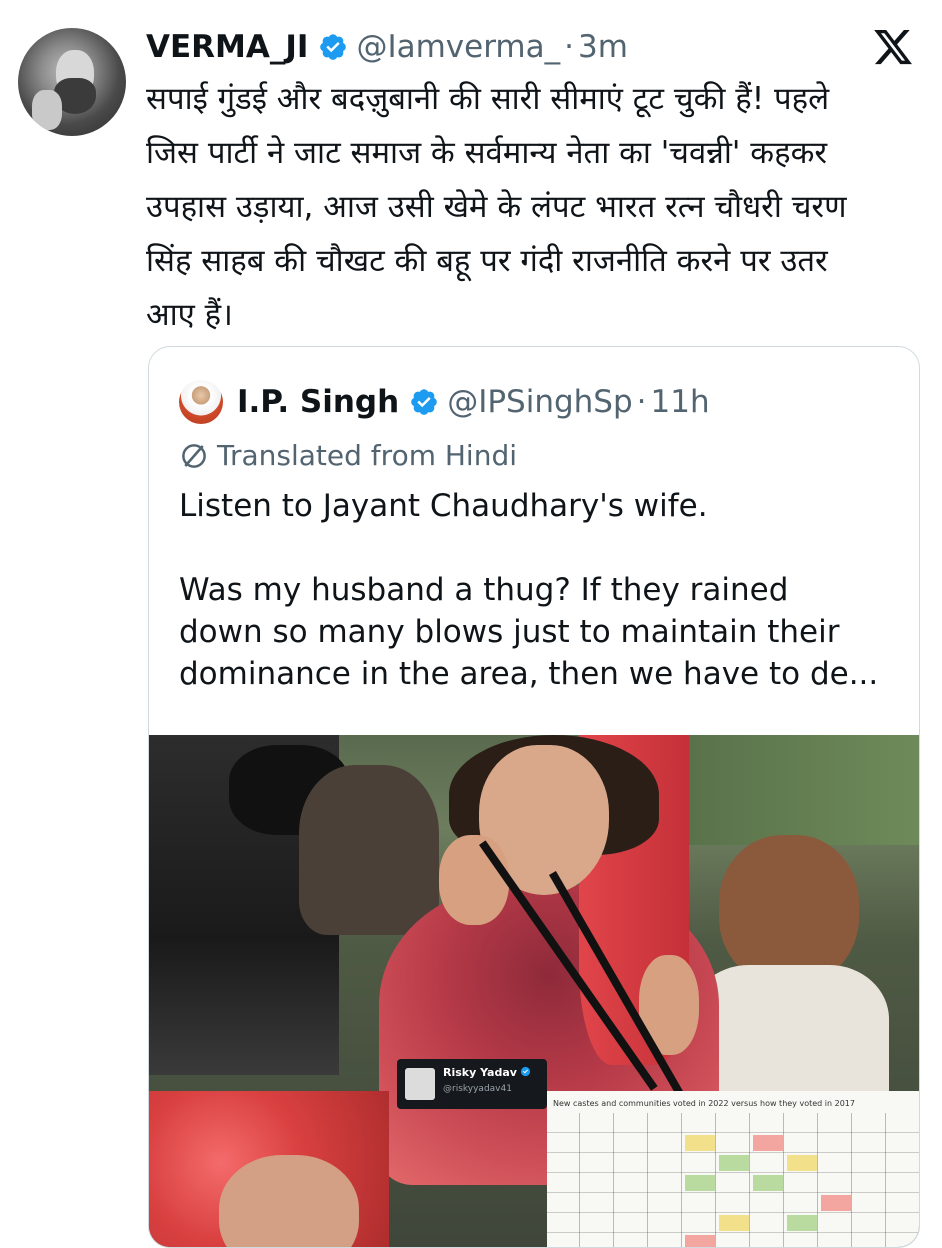 This screenshot has width=942, height=1248. Describe the element at coordinates (367, 455) in the screenshot. I see `translated-label: Translated from Hindi` at that location.